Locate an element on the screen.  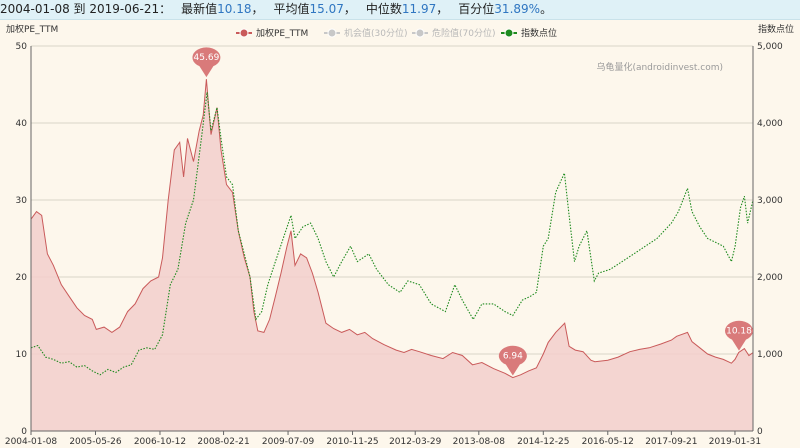
marker-pin: 6.94 is located at coordinates (512, 360).